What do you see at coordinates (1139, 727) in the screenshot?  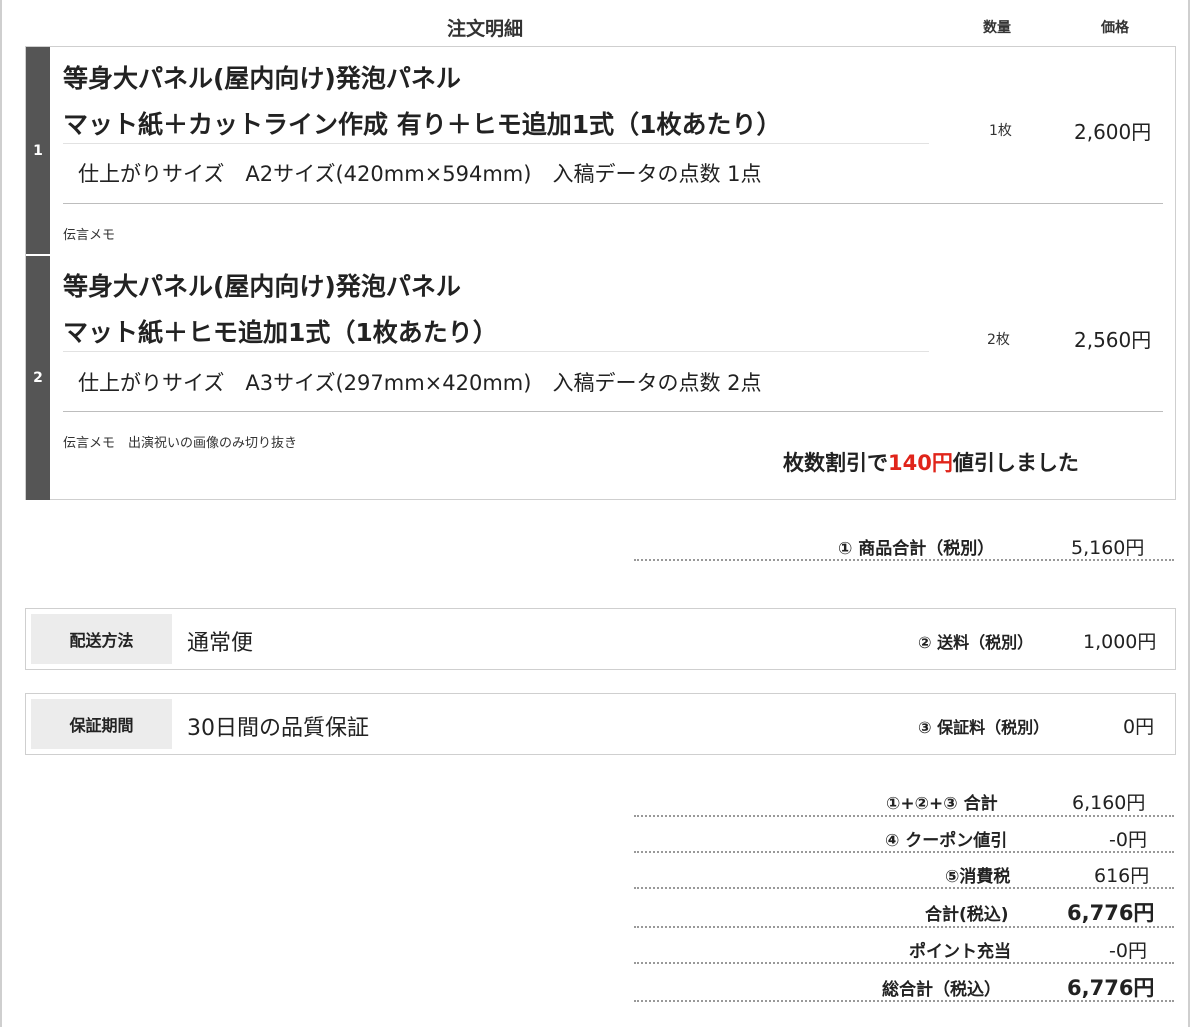 I see `warranty-fee-value: 0円` at bounding box center [1139, 727].